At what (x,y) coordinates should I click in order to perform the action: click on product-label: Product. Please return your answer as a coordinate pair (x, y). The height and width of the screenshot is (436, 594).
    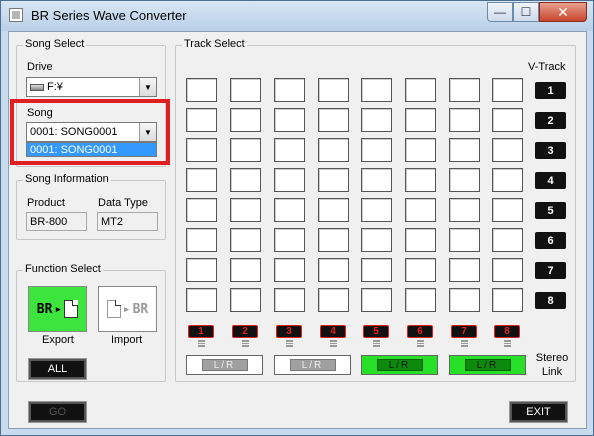
    Looking at the image, I should click on (46, 203).